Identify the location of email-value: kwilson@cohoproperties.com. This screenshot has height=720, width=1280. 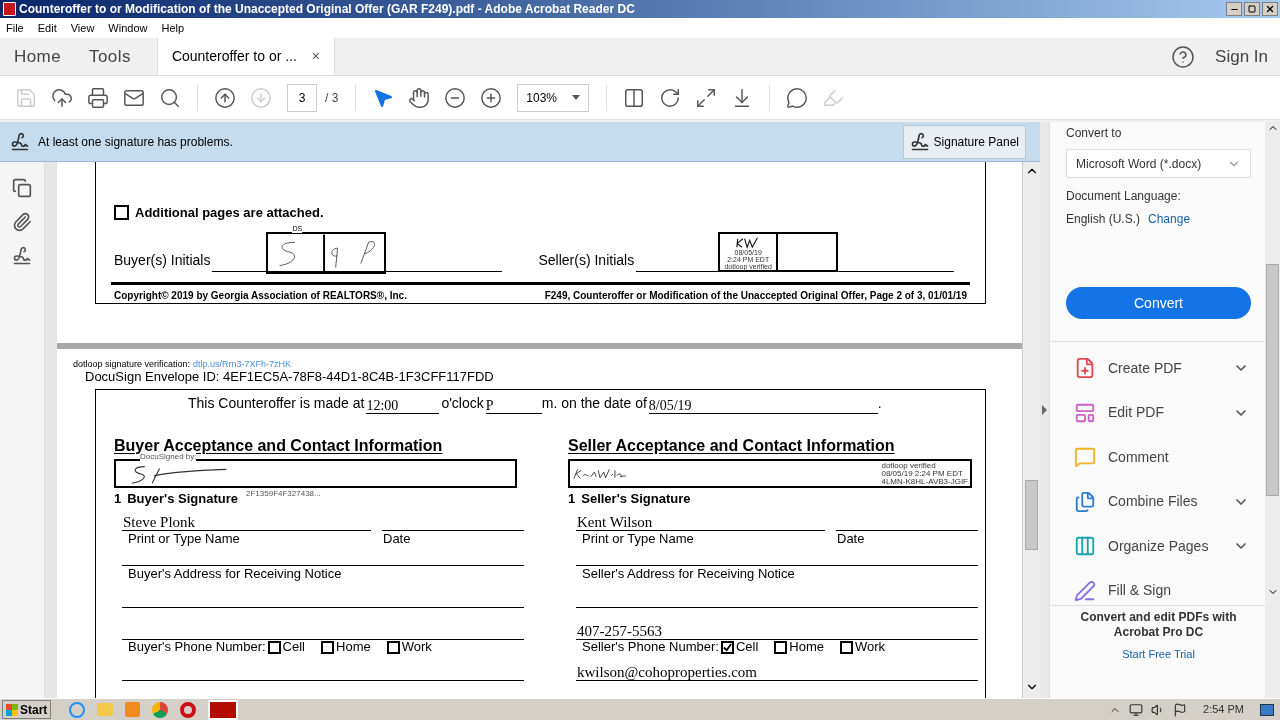
(667, 672).